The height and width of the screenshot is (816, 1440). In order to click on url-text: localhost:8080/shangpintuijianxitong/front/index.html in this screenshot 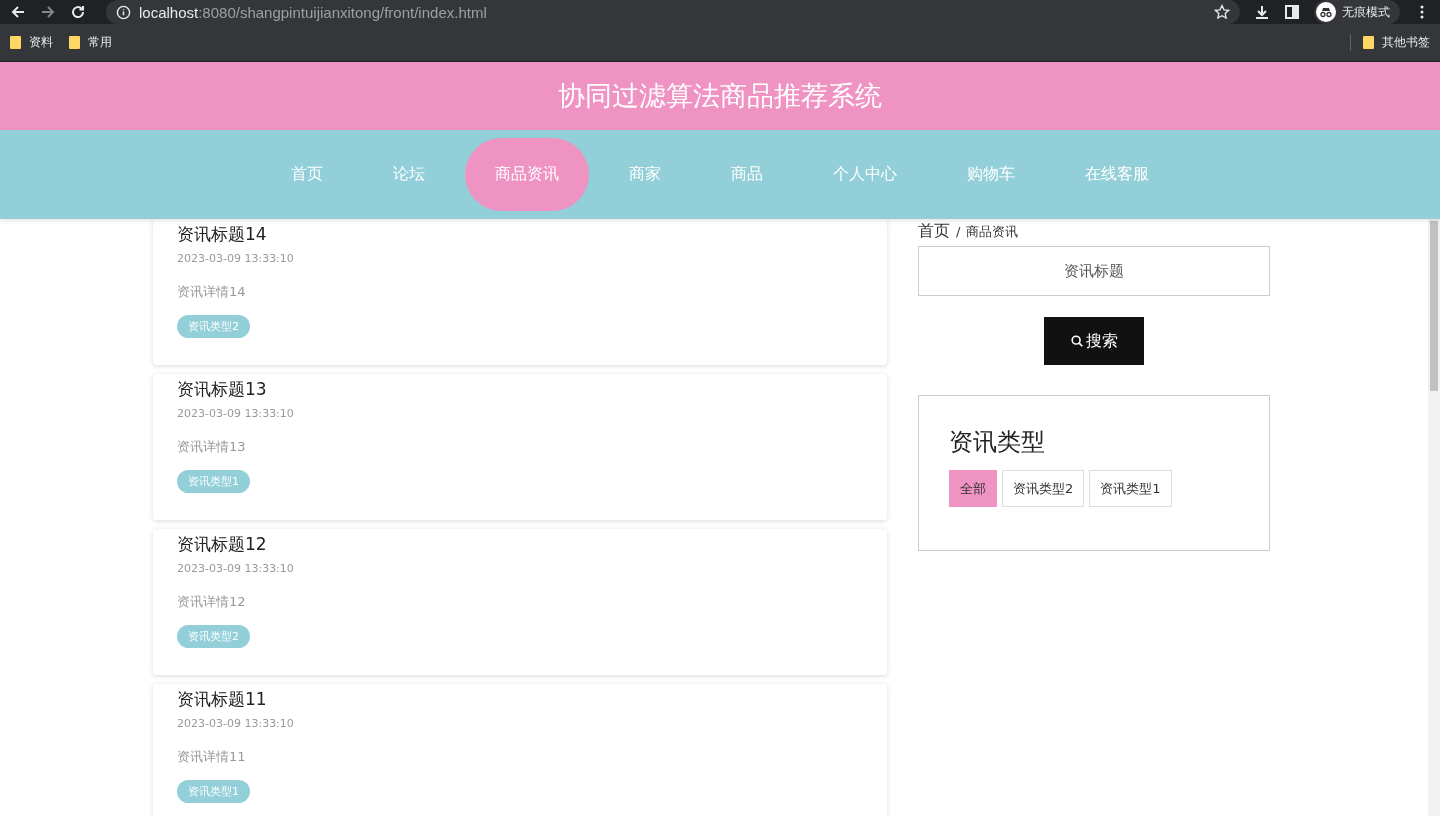, I will do `click(313, 12)`.